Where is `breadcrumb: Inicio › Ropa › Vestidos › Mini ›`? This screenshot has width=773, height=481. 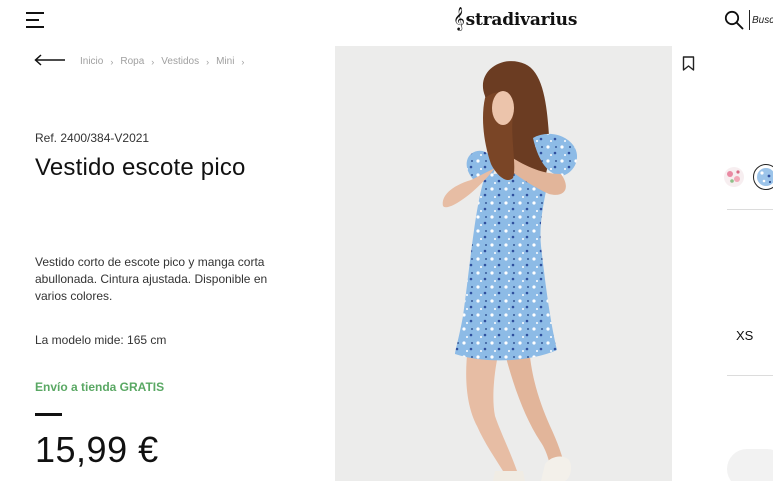
breadcrumb: Inicio › Ropa › Vestidos › Mini › is located at coordinates (165, 61).